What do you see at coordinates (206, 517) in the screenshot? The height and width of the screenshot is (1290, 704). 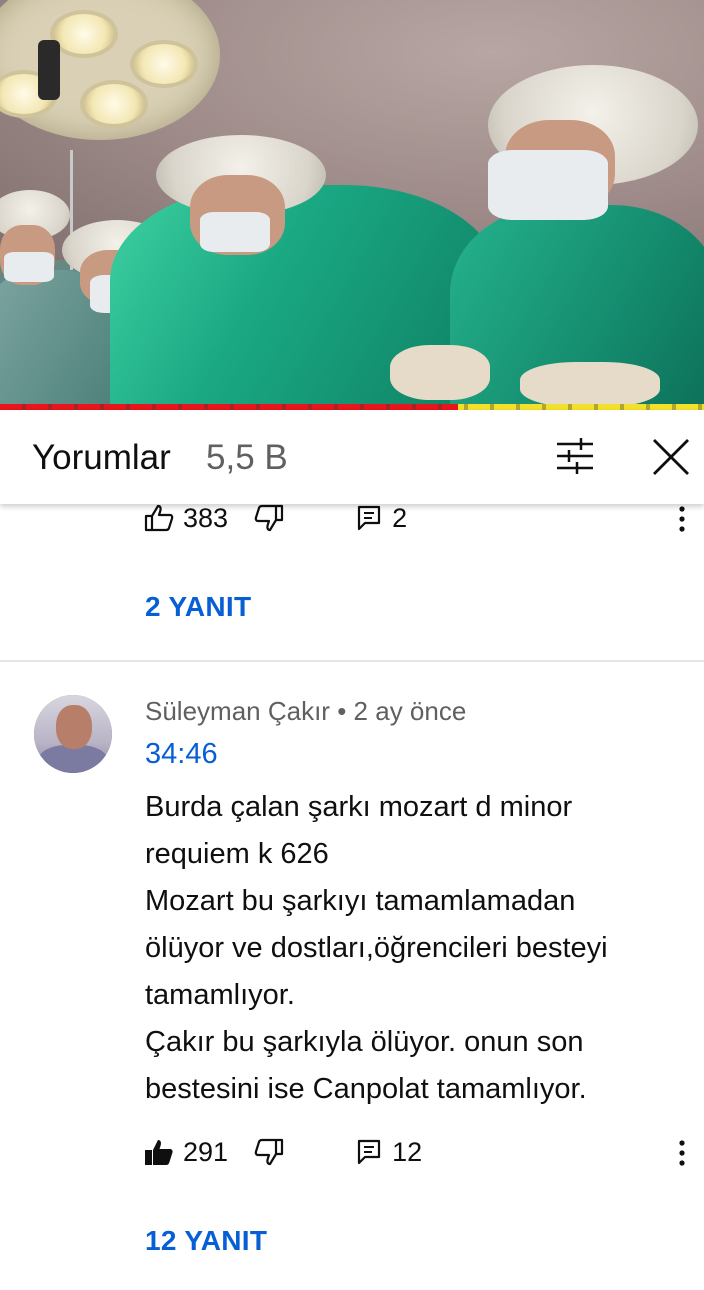 I see `like-count: 383` at bounding box center [206, 517].